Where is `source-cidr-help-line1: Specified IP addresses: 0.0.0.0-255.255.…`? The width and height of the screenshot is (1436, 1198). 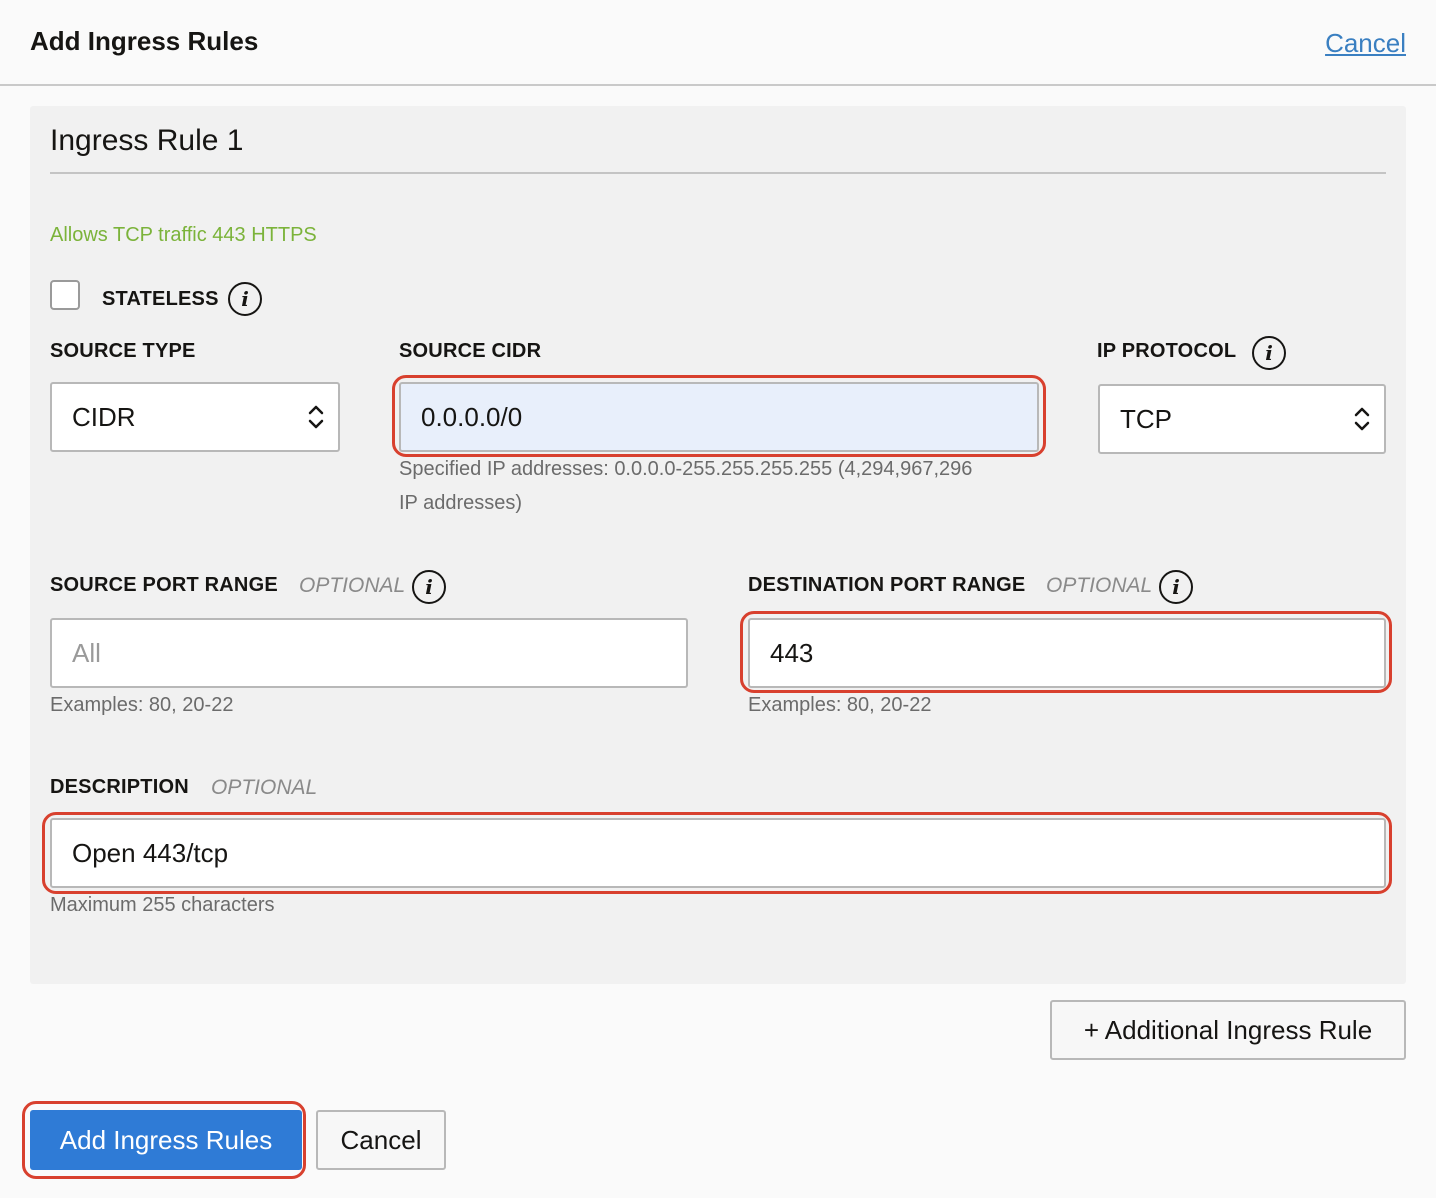 source-cidr-help-line1: Specified IP addresses: 0.0.0.0-255.255.… is located at coordinates (686, 469).